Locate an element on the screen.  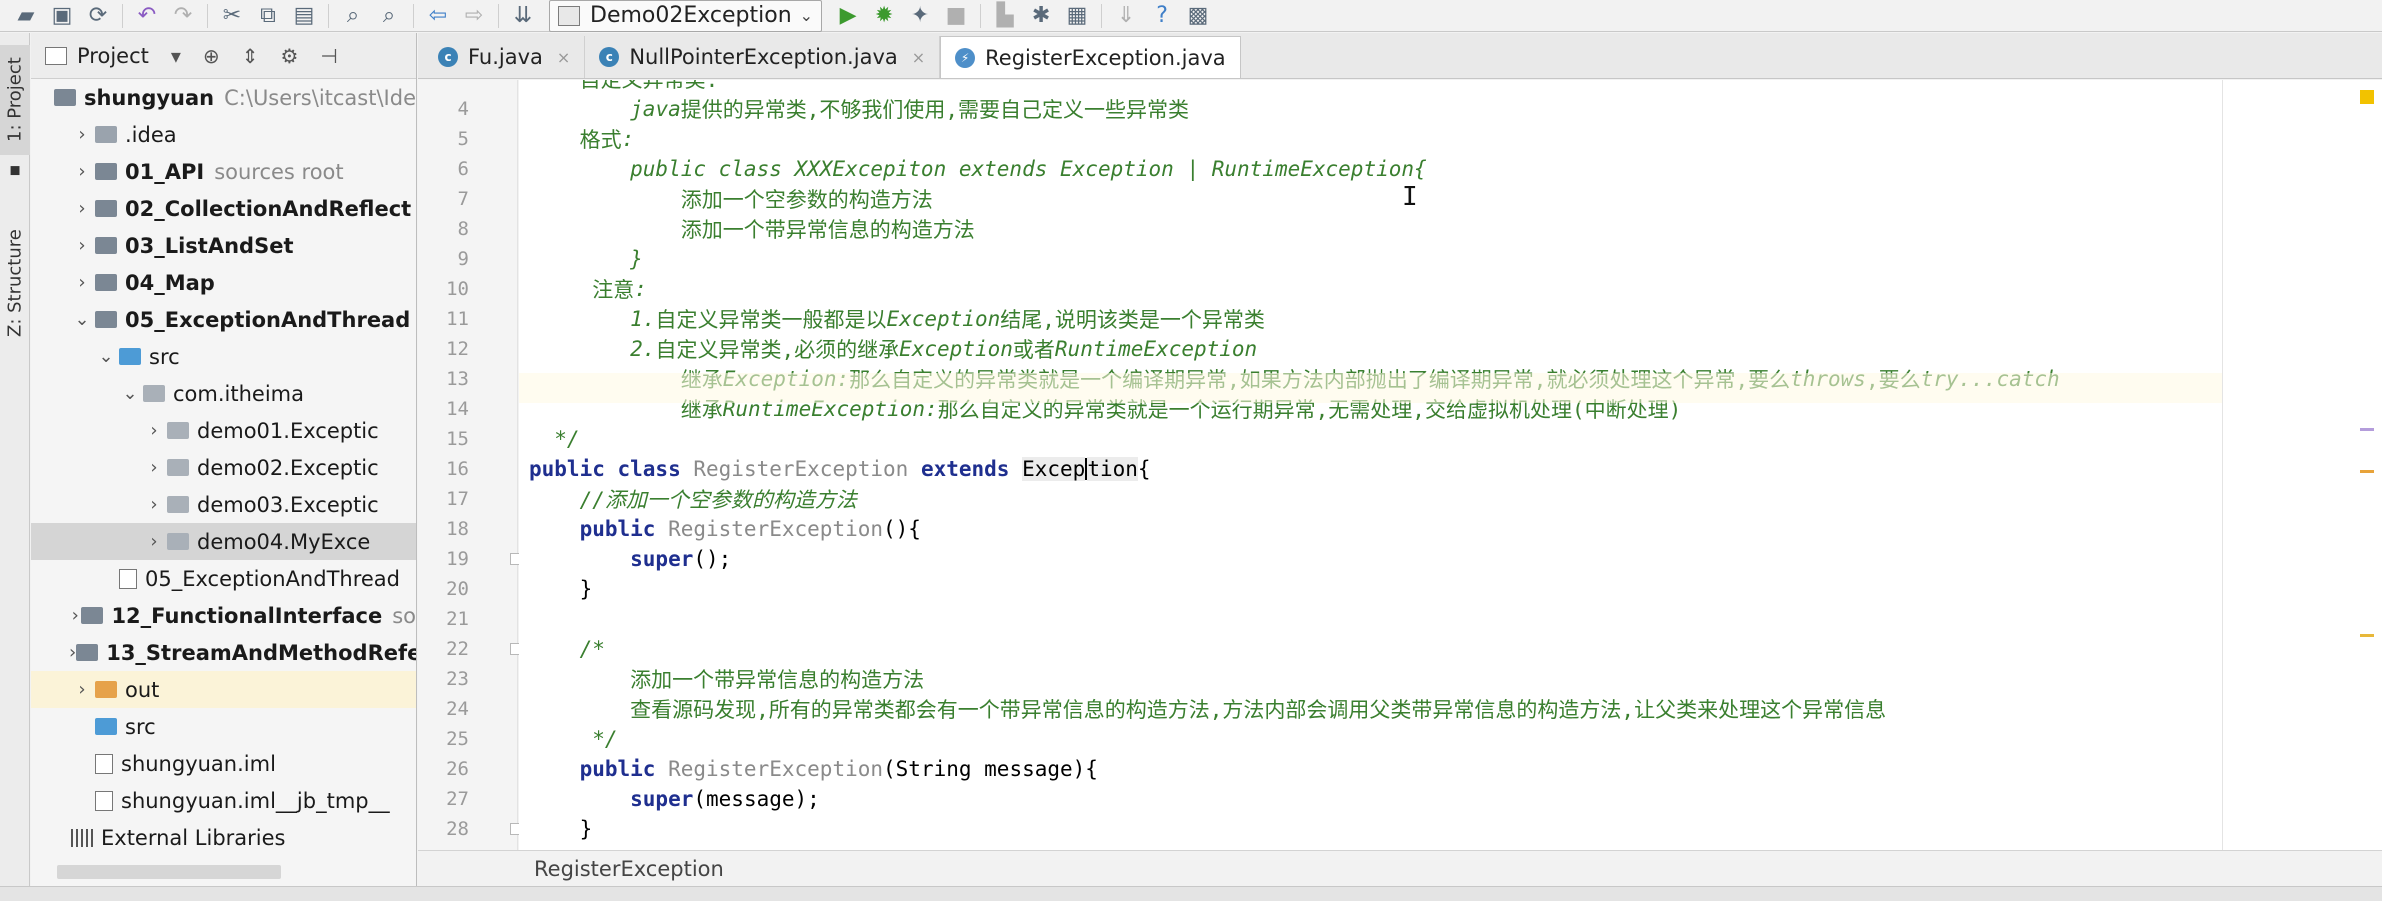
open-folder-icon: ▰ is located at coordinates (26, 16).